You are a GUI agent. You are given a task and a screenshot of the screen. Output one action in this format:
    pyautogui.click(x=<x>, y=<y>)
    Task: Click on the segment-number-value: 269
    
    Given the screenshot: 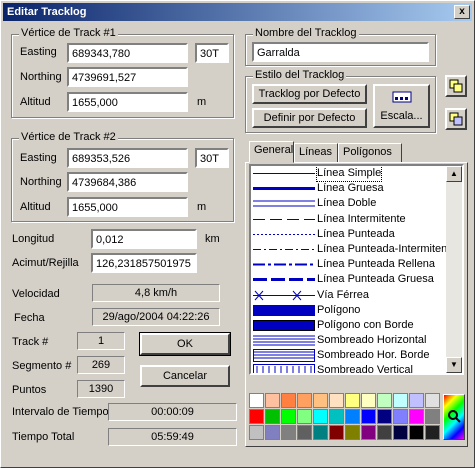 What is the action you would take?
    pyautogui.click(x=101, y=365)
    